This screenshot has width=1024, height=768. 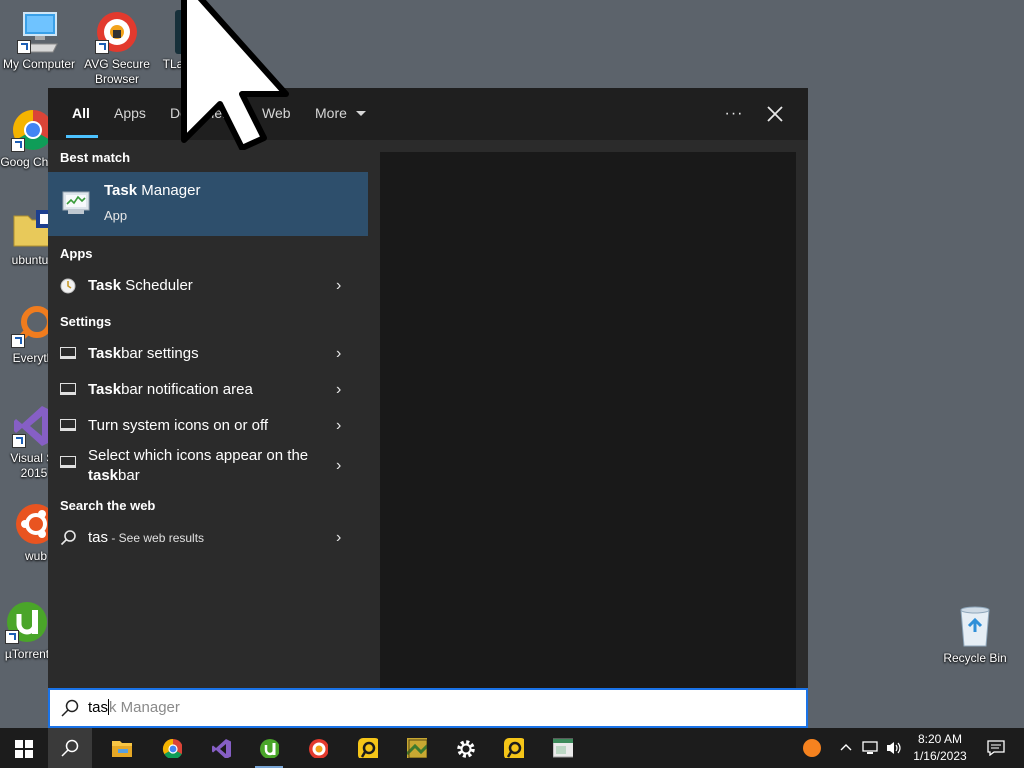 I want to click on chevron-up-icon, so click(x=846, y=747).